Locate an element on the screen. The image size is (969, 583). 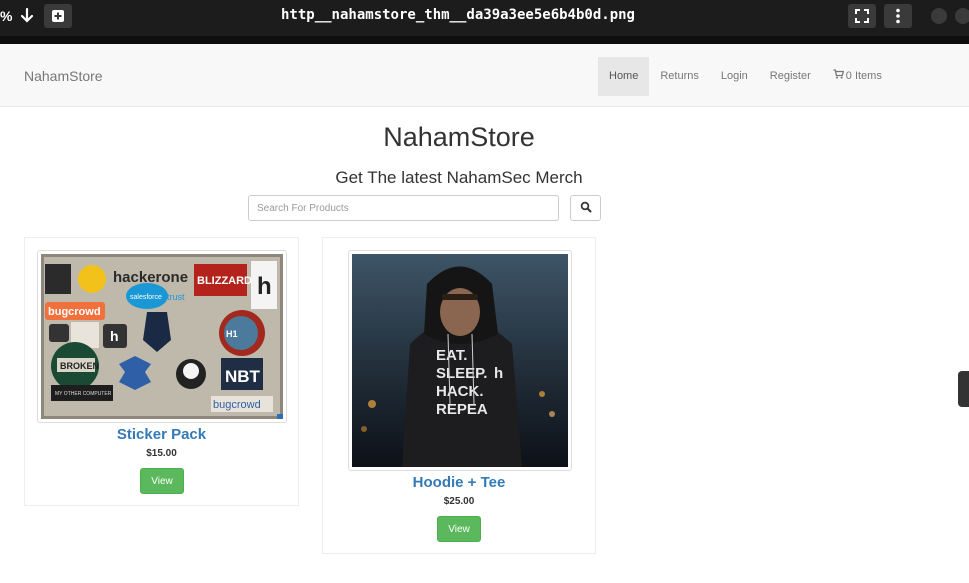
nav-links: Home Returns Login Register 0 Items is located at coordinates (745, 76).